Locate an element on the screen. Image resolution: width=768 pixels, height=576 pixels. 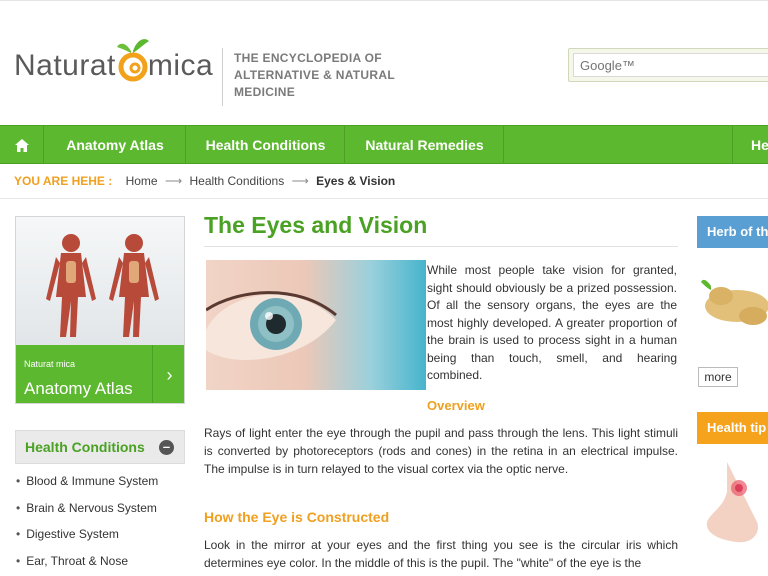
breadcrumb-health-conditions: Health Conditions is located at coordinates (236, 181).